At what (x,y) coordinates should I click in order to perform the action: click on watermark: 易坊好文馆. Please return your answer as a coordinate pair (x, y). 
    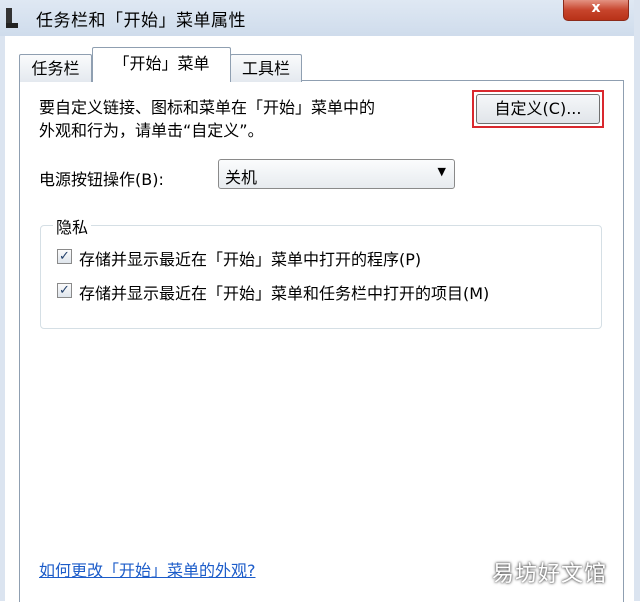
    Looking at the image, I should click on (550, 574).